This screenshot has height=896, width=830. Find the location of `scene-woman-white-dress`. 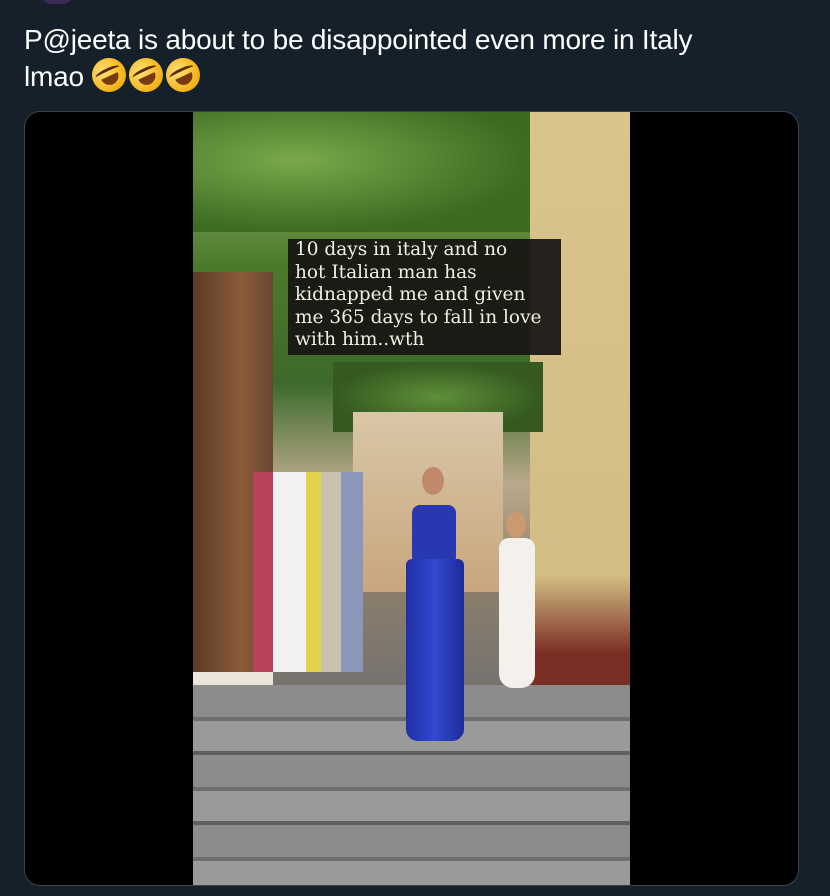

scene-woman-white-dress is located at coordinates (516, 602).